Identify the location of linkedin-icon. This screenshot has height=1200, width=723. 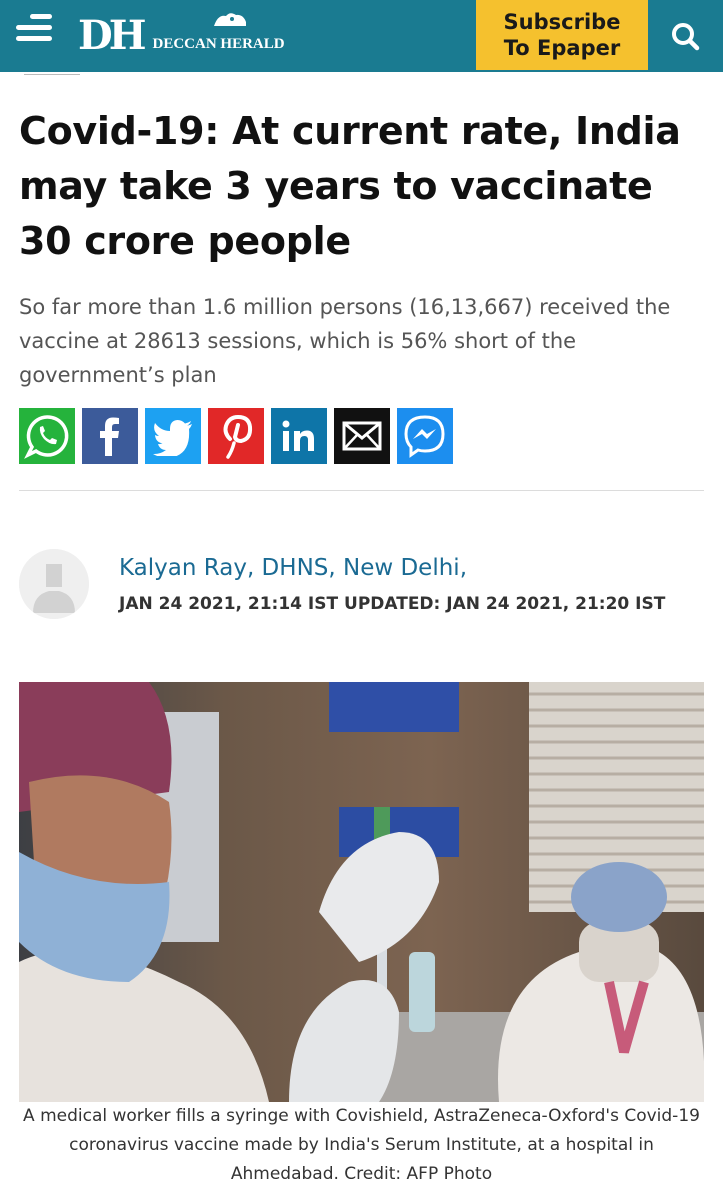
(298, 435).